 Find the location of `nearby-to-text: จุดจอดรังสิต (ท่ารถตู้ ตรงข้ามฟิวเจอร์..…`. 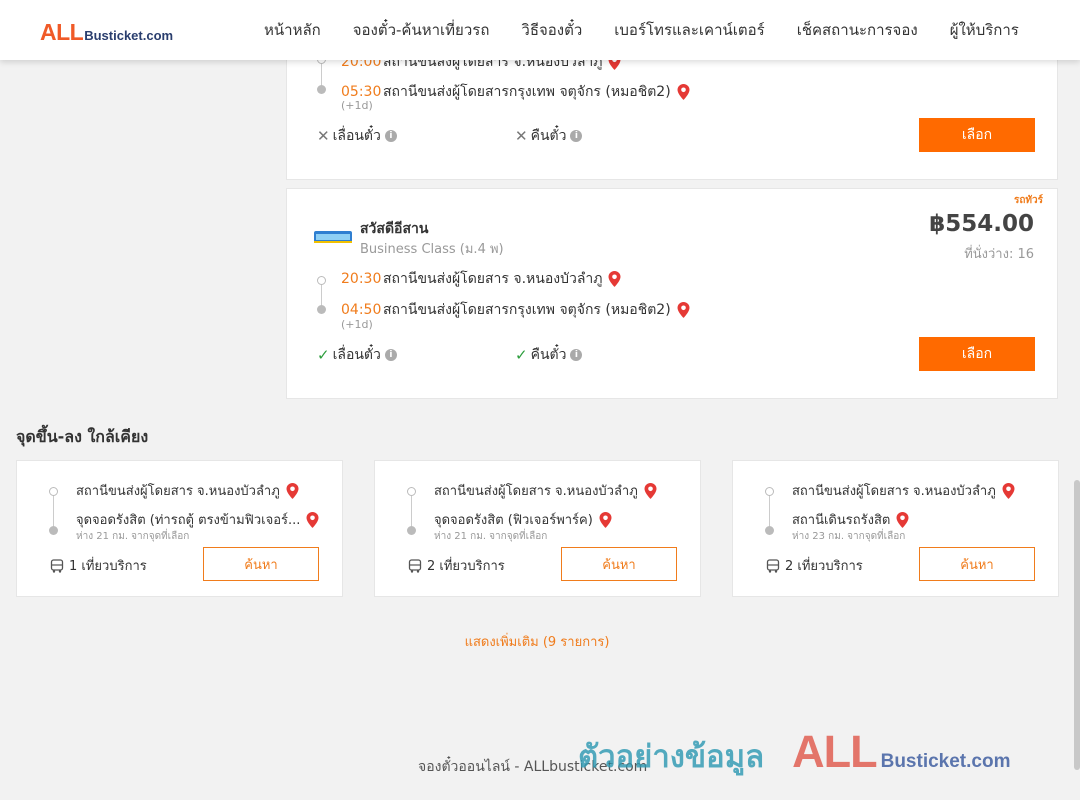

nearby-to-text: จุดจอดรังสิต (ท่ารถตู้ ตรงข้ามฟิวเจอร์..… is located at coordinates (188, 520).